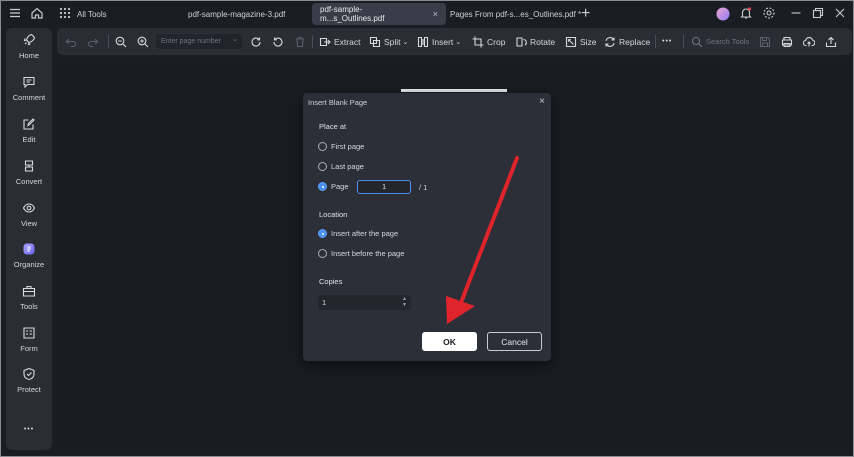 Image resolution: width=854 pixels, height=457 pixels. I want to click on sidebar-item-edit: Edit, so click(29, 136).